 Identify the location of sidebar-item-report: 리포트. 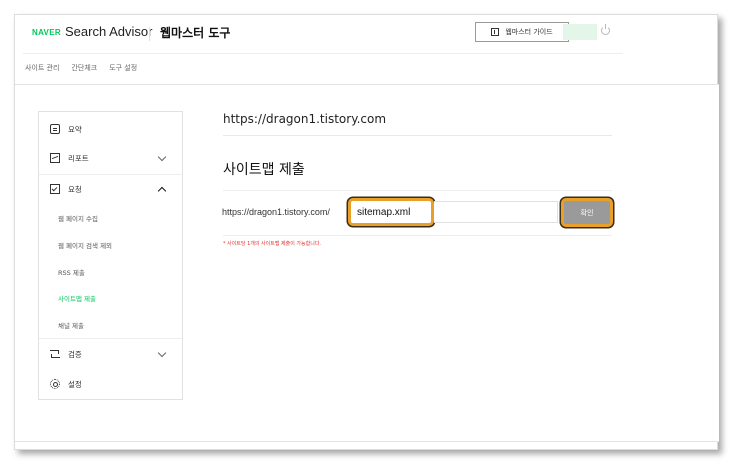
(110, 158).